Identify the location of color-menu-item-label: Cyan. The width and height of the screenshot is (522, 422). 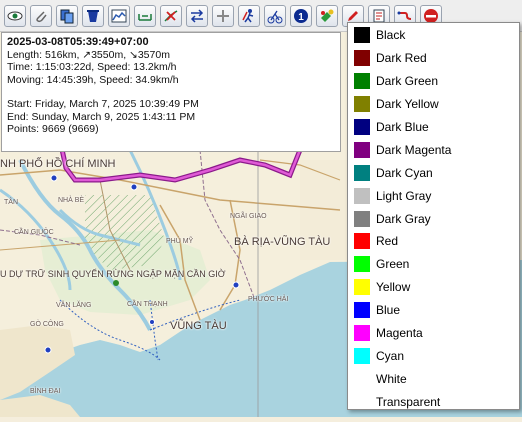
(390, 355).